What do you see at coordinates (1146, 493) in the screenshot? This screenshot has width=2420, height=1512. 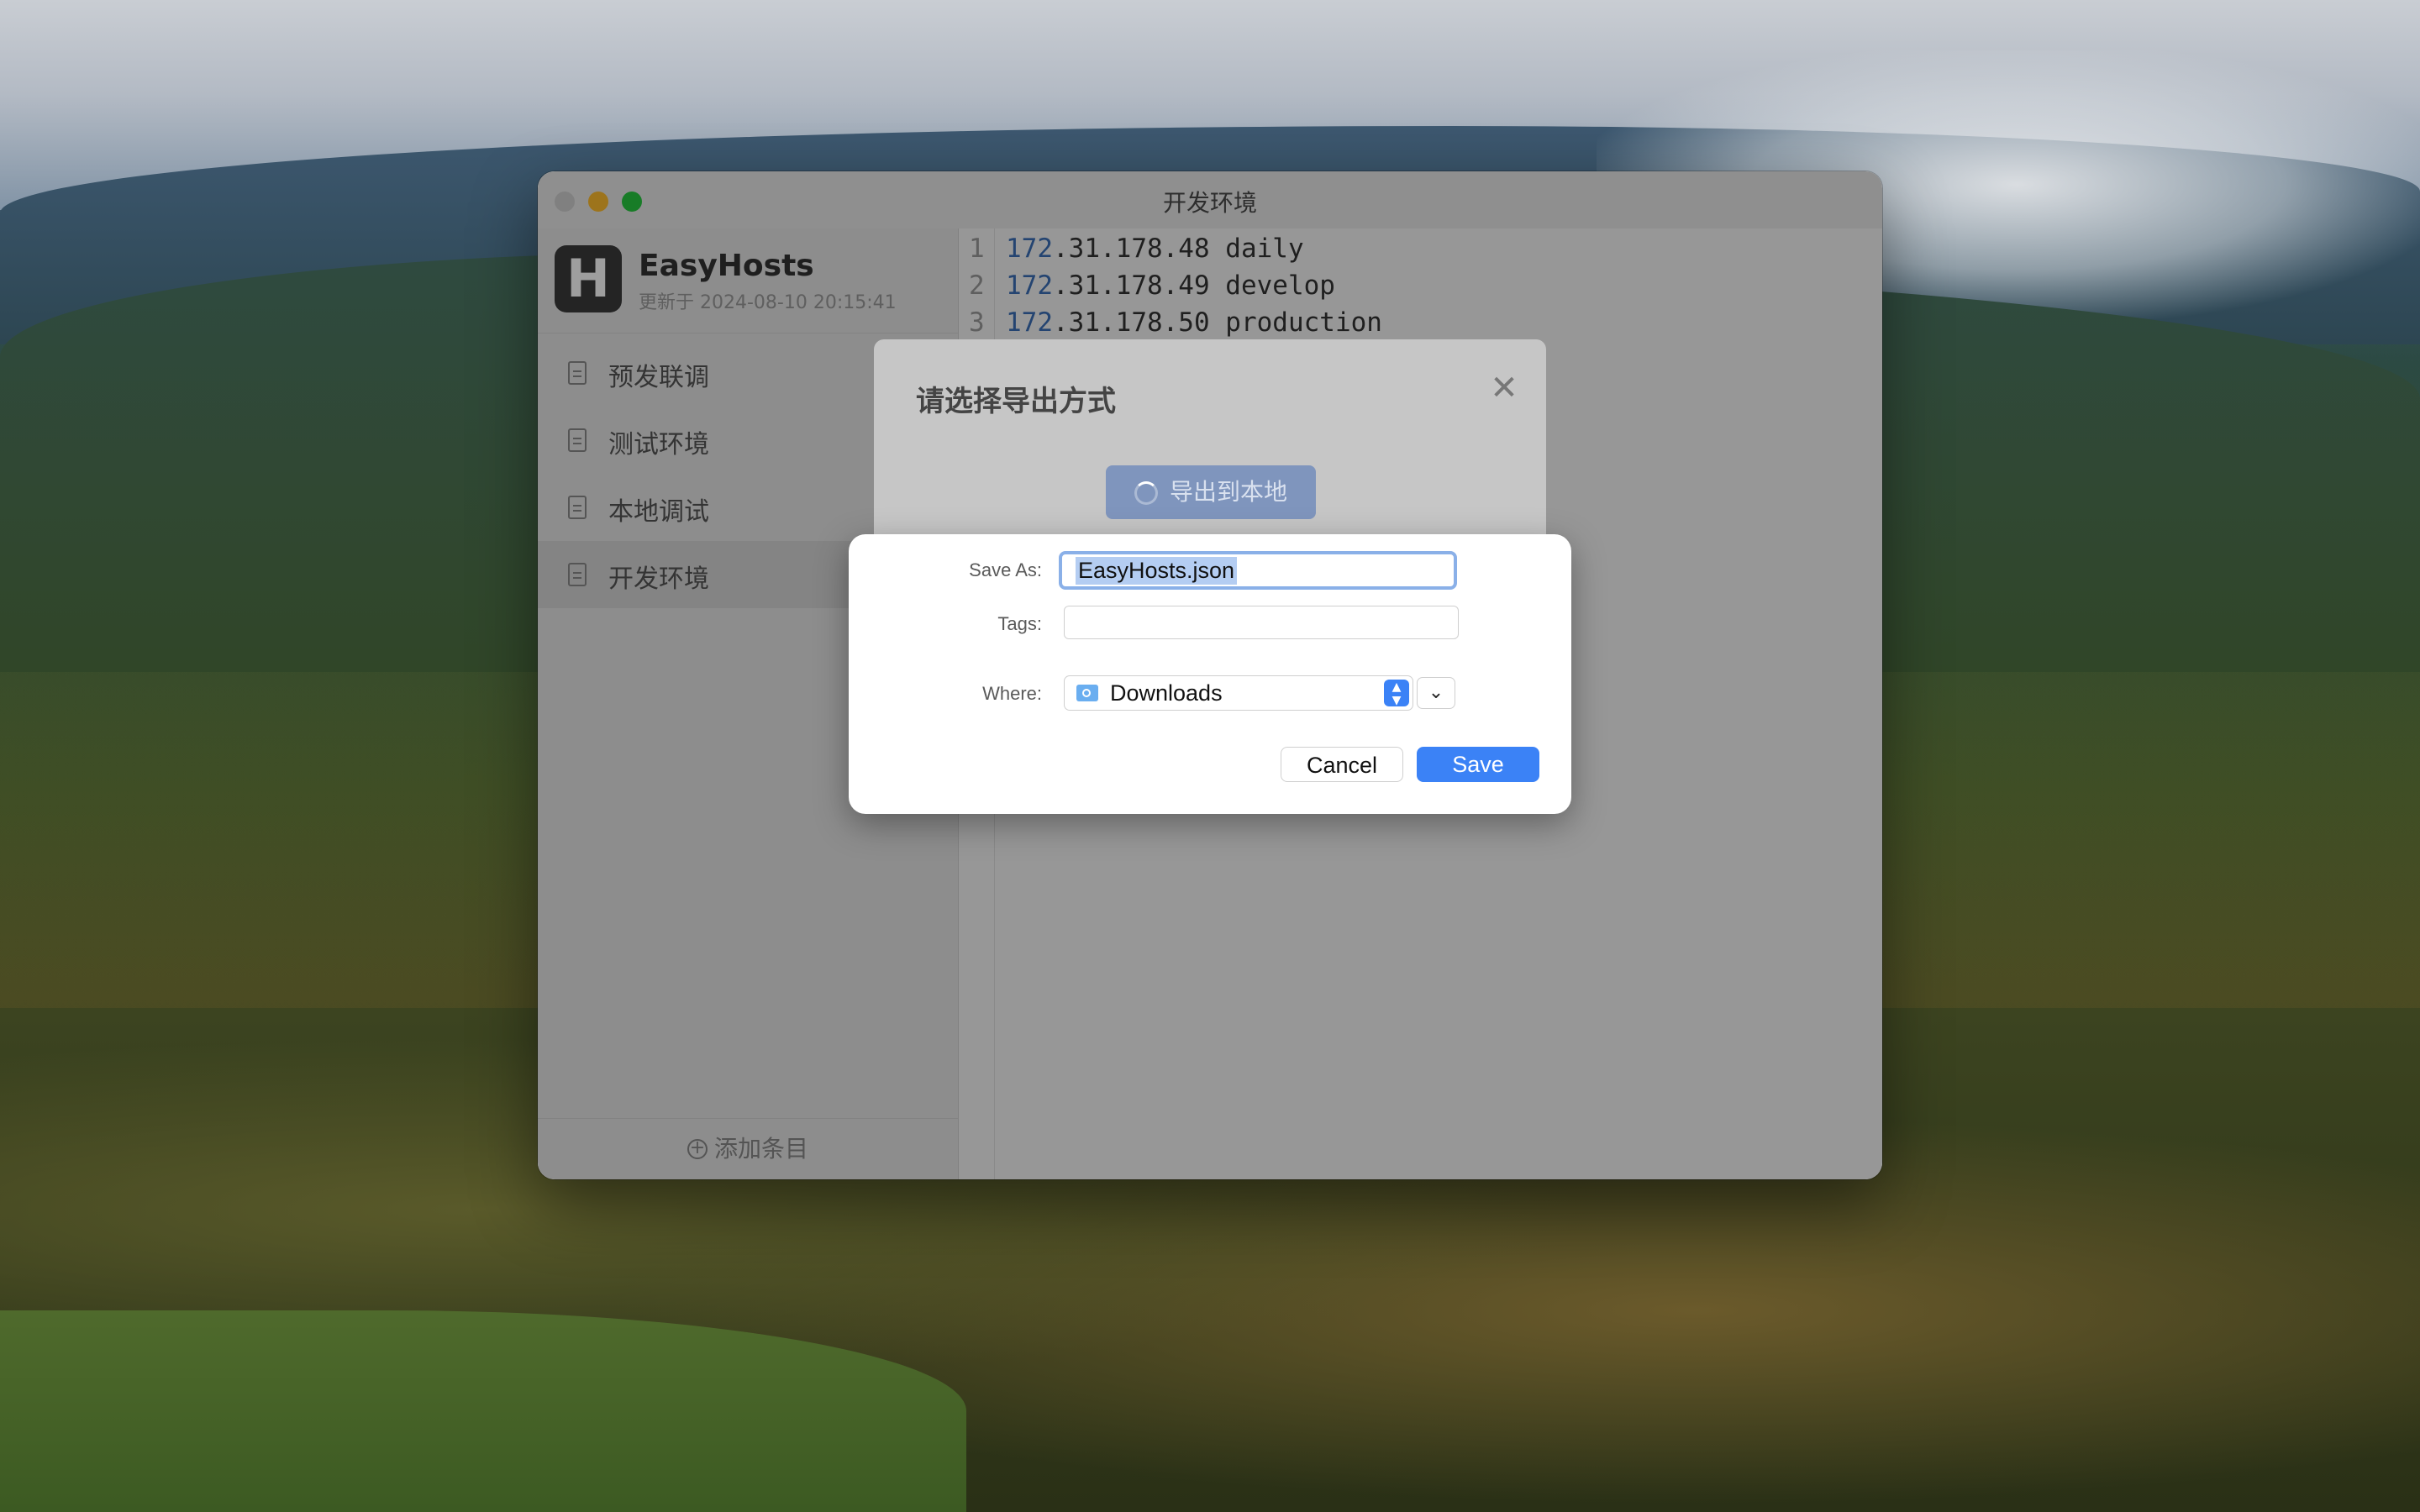 I see `loading-spinner-icon` at bounding box center [1146, 493].